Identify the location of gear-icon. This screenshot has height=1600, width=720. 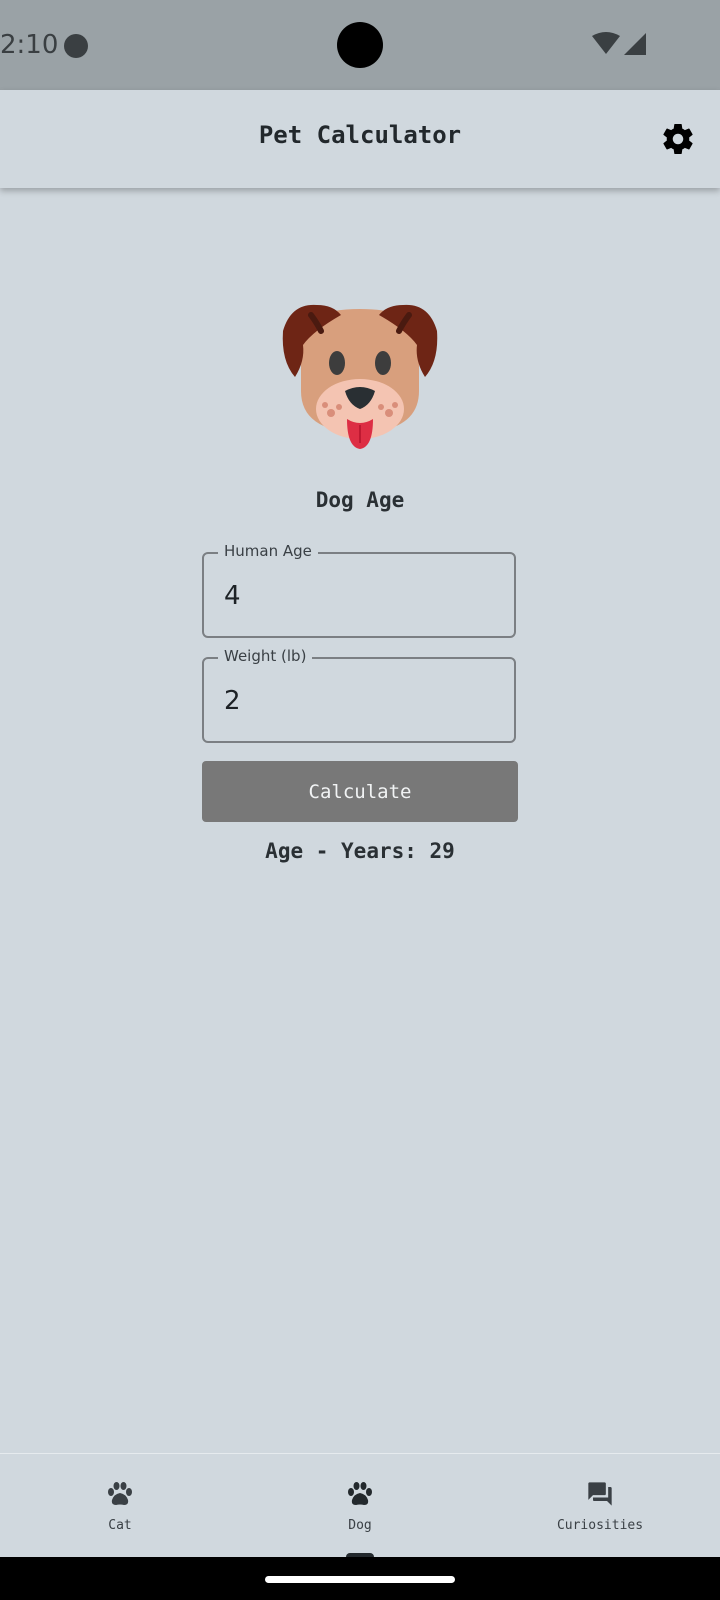
(678, 139).